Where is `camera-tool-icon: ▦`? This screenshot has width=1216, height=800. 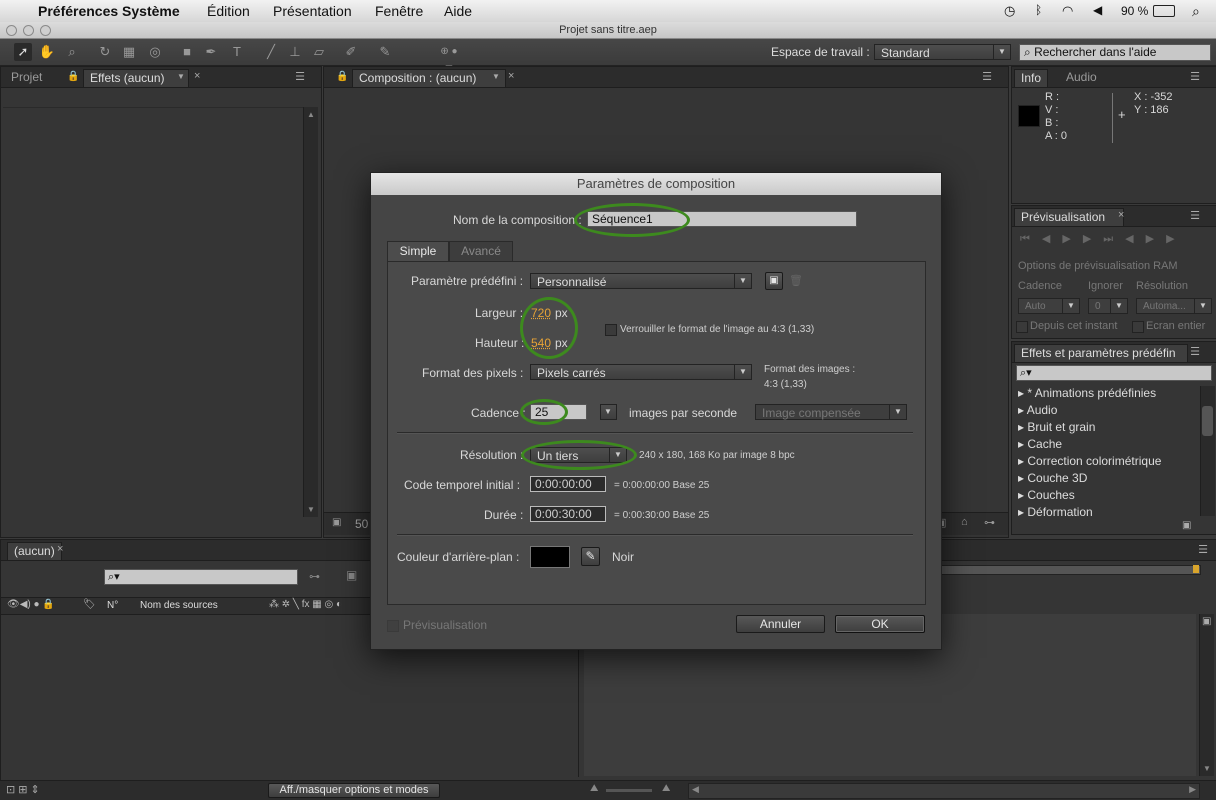
camera-tool-icon: ▦ is located at coordinates (129, 52).